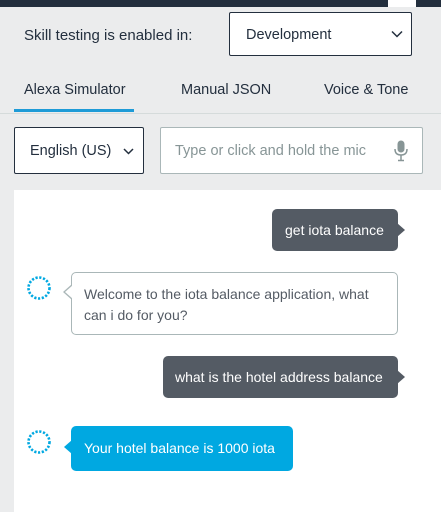 Image resolution: width=441 pixels, height=512 pixels. I want to click on message-text: Your hotel balance is 1000 iota, so click(179, 448).